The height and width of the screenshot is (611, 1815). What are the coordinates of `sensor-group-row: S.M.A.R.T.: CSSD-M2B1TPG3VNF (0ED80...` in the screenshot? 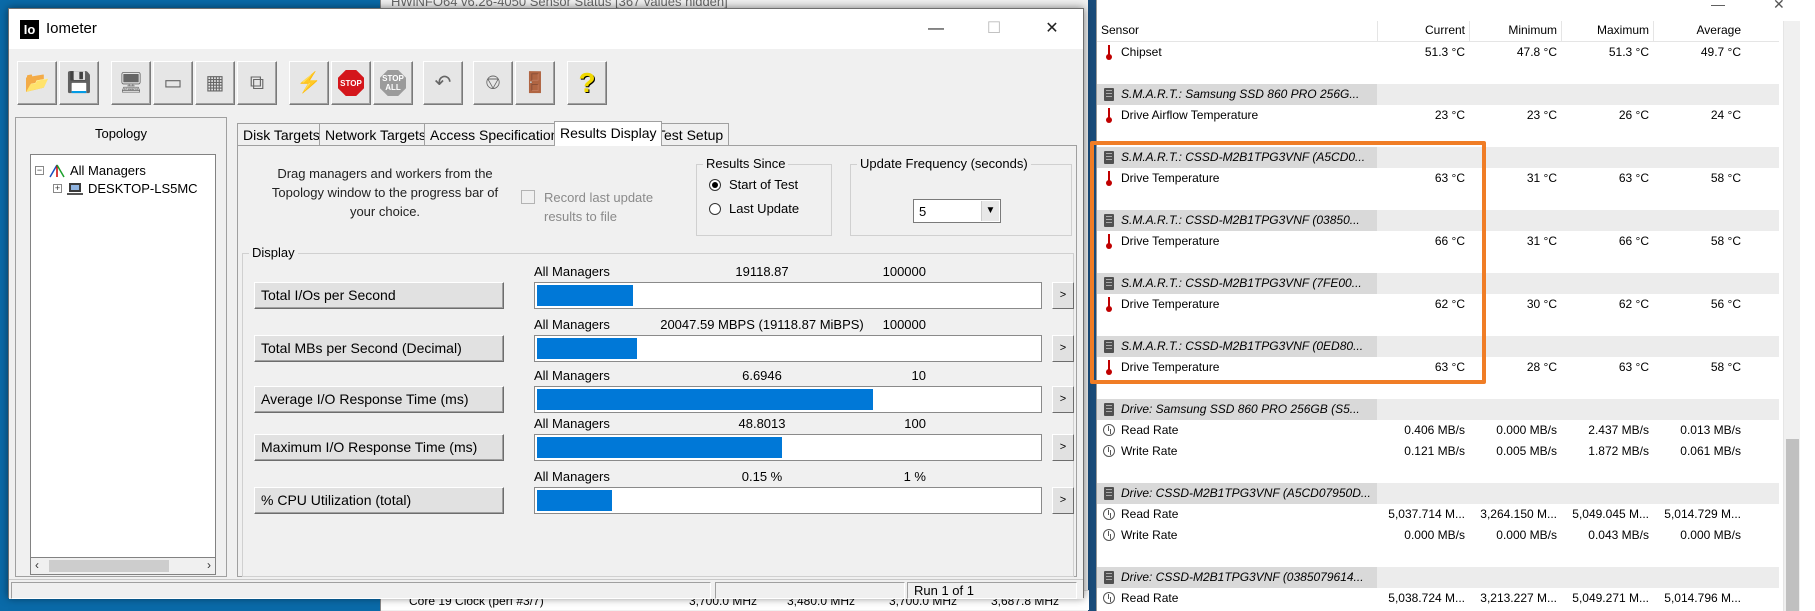 It's located at (1438, 346).